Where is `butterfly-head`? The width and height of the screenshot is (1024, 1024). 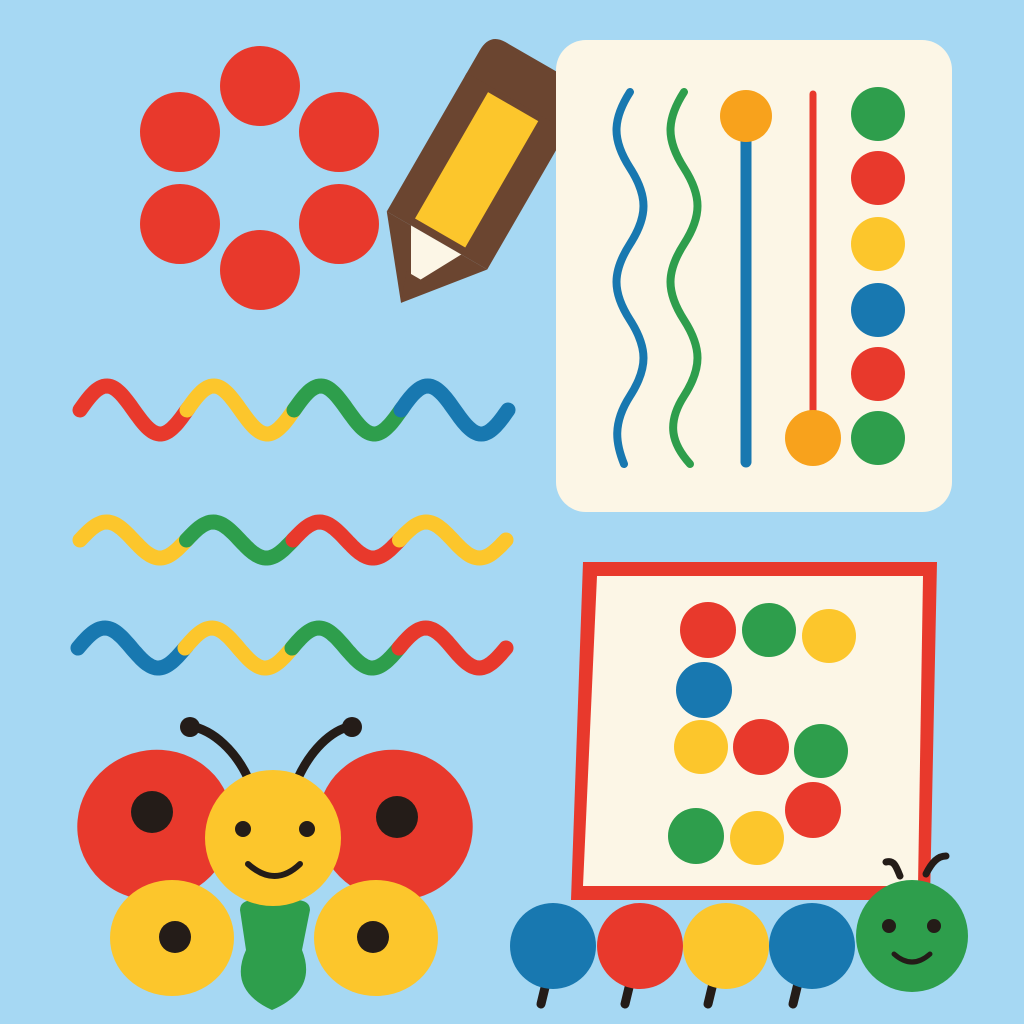
butterfly-head is located at coordinates (273, 838).